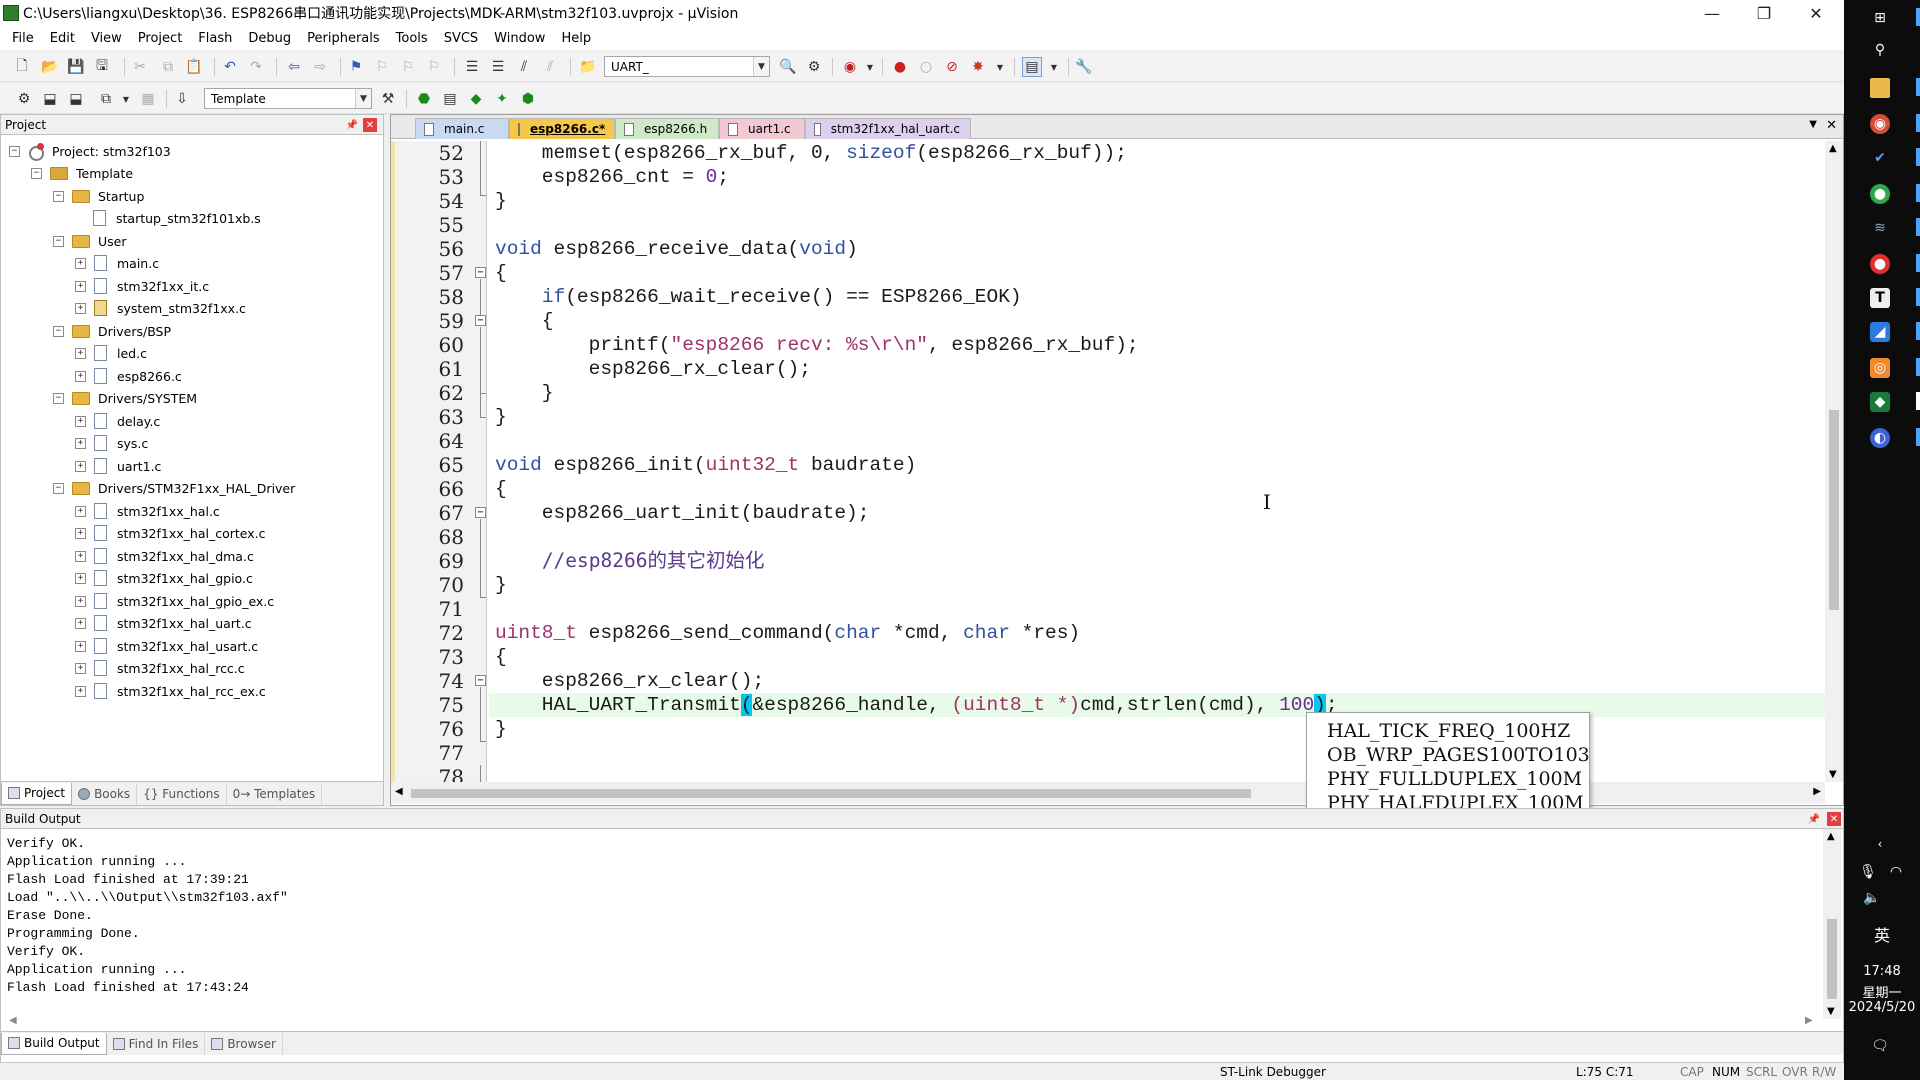 The width and height of the screenshot is (1920, 1080). What do you see at coordinates (1882, 934) in the screenshot?
I see `ime-indicator: 英` at bounding box center [1882, 934].